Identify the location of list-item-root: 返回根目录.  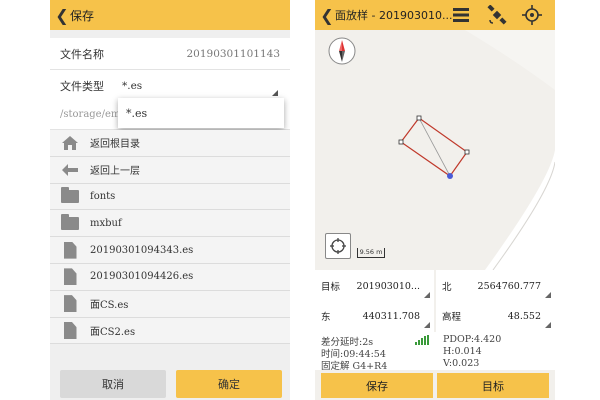
(170, 143).